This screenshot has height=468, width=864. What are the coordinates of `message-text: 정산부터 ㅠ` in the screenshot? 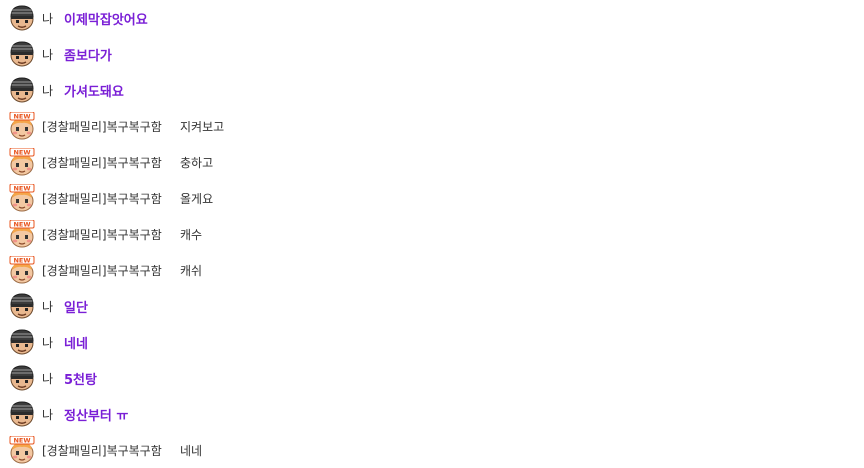 It's located at (96, 416).